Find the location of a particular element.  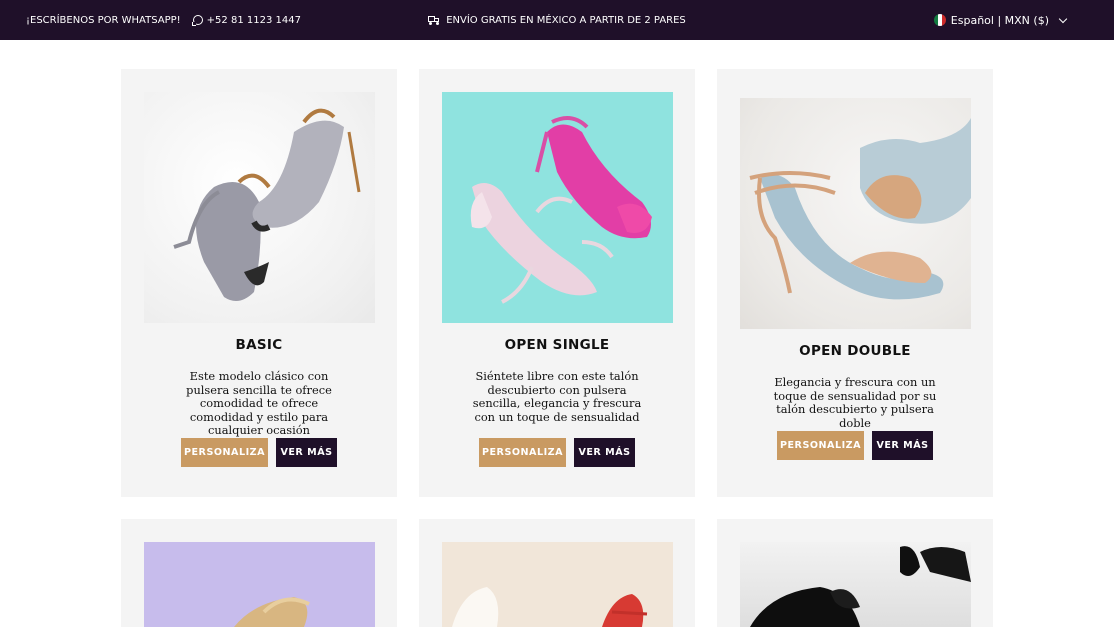

product-title: BASIC is located at coordinates (259, 345).